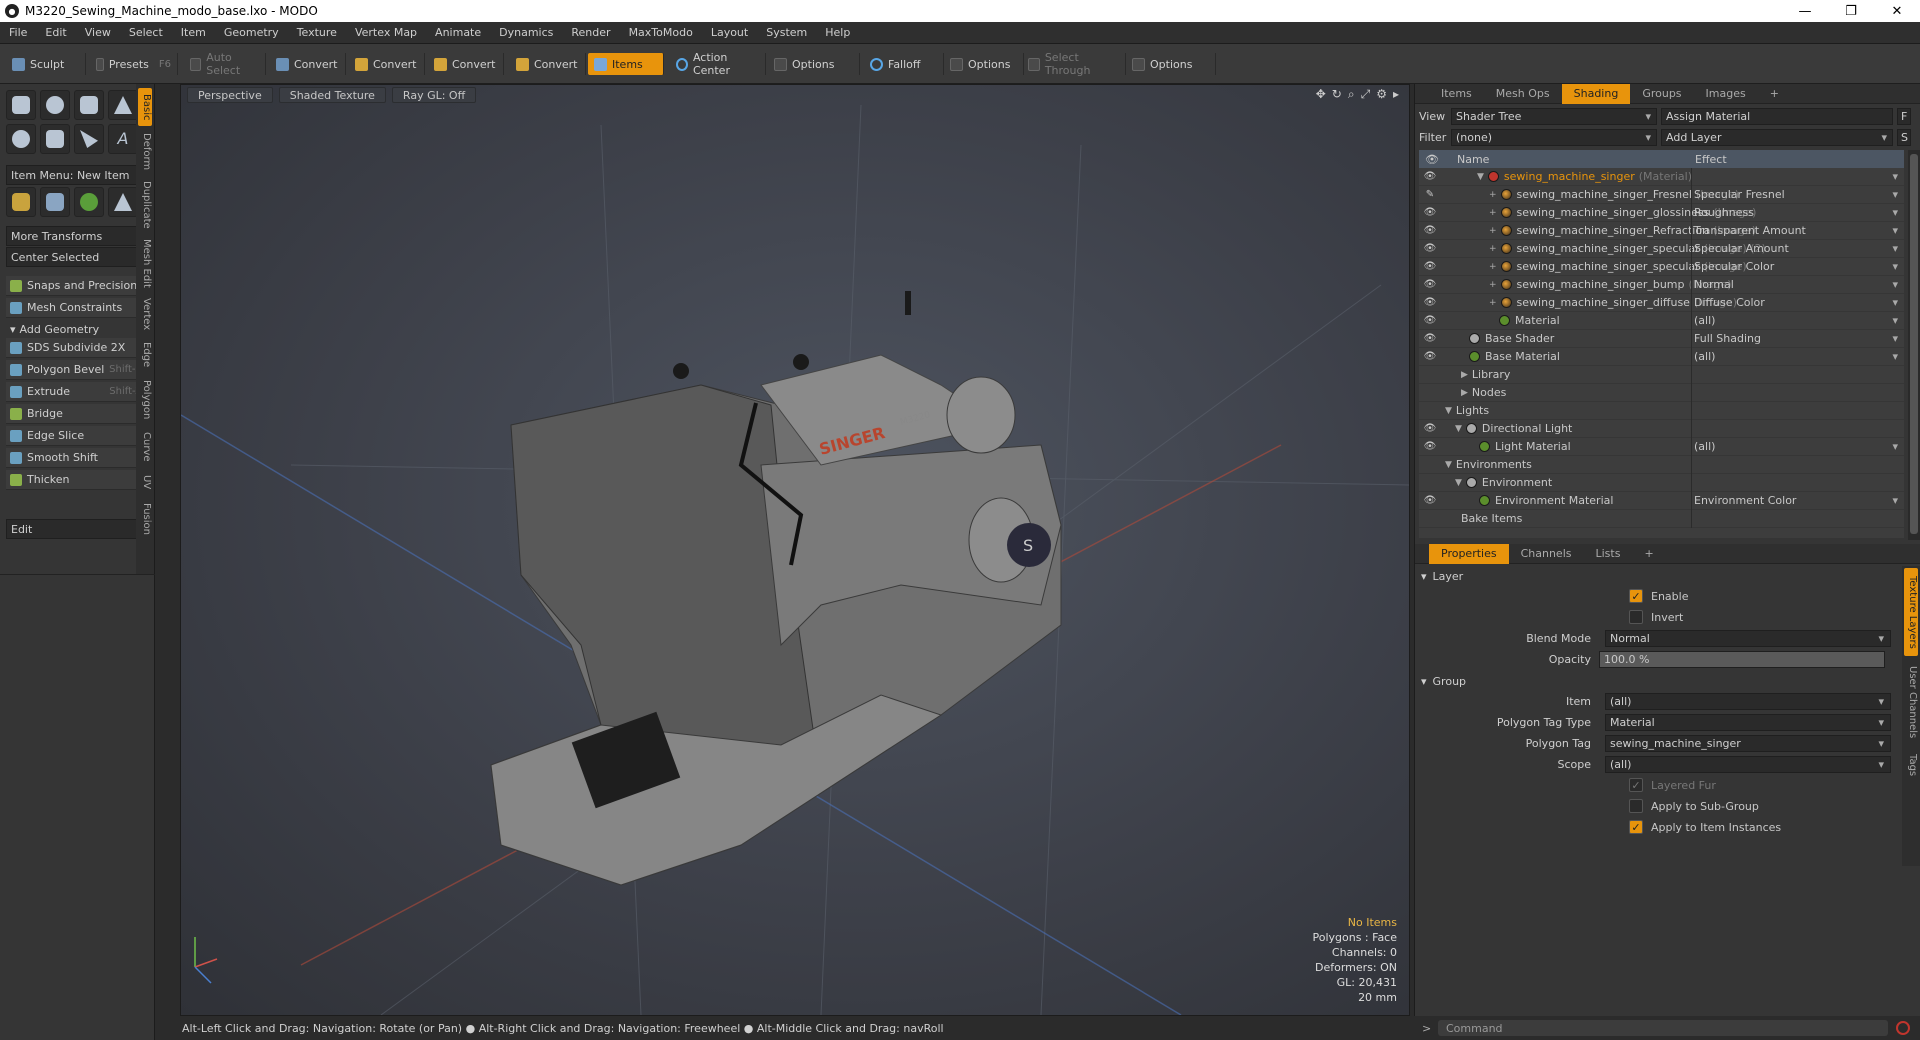  Describe the element at coordinates (145, 482) in the screenshot. I see `tab-uv: UV` at that location.